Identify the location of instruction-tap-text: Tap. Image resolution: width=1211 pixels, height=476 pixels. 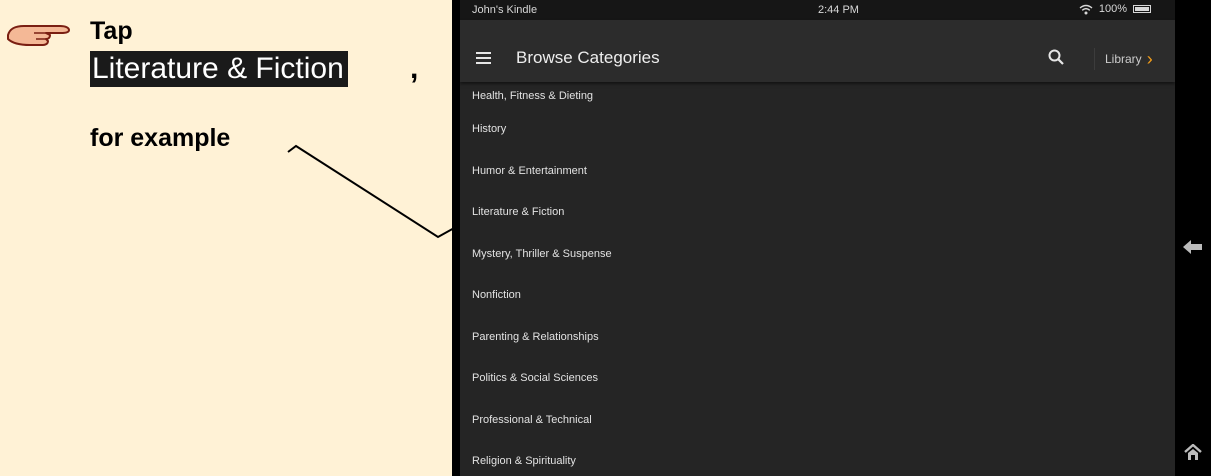
(111, 31).